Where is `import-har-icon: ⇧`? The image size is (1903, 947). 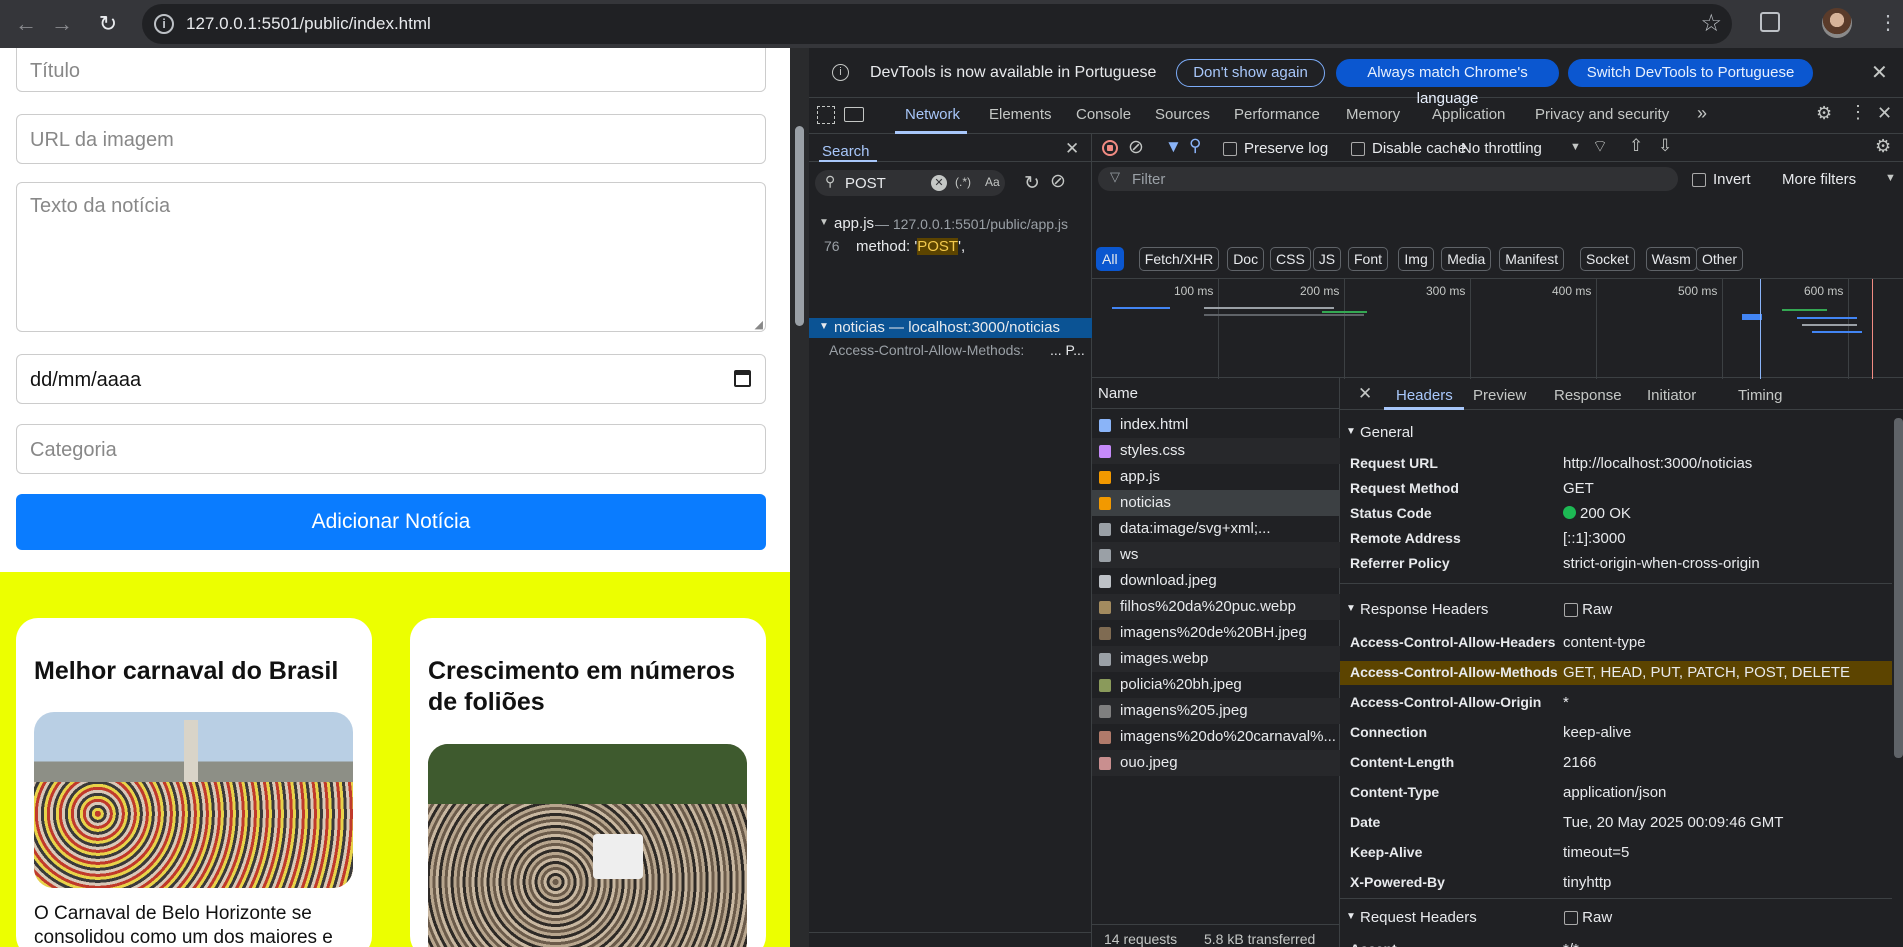 import-har-icon: ⇧ is located at coordinates (1636, 146).